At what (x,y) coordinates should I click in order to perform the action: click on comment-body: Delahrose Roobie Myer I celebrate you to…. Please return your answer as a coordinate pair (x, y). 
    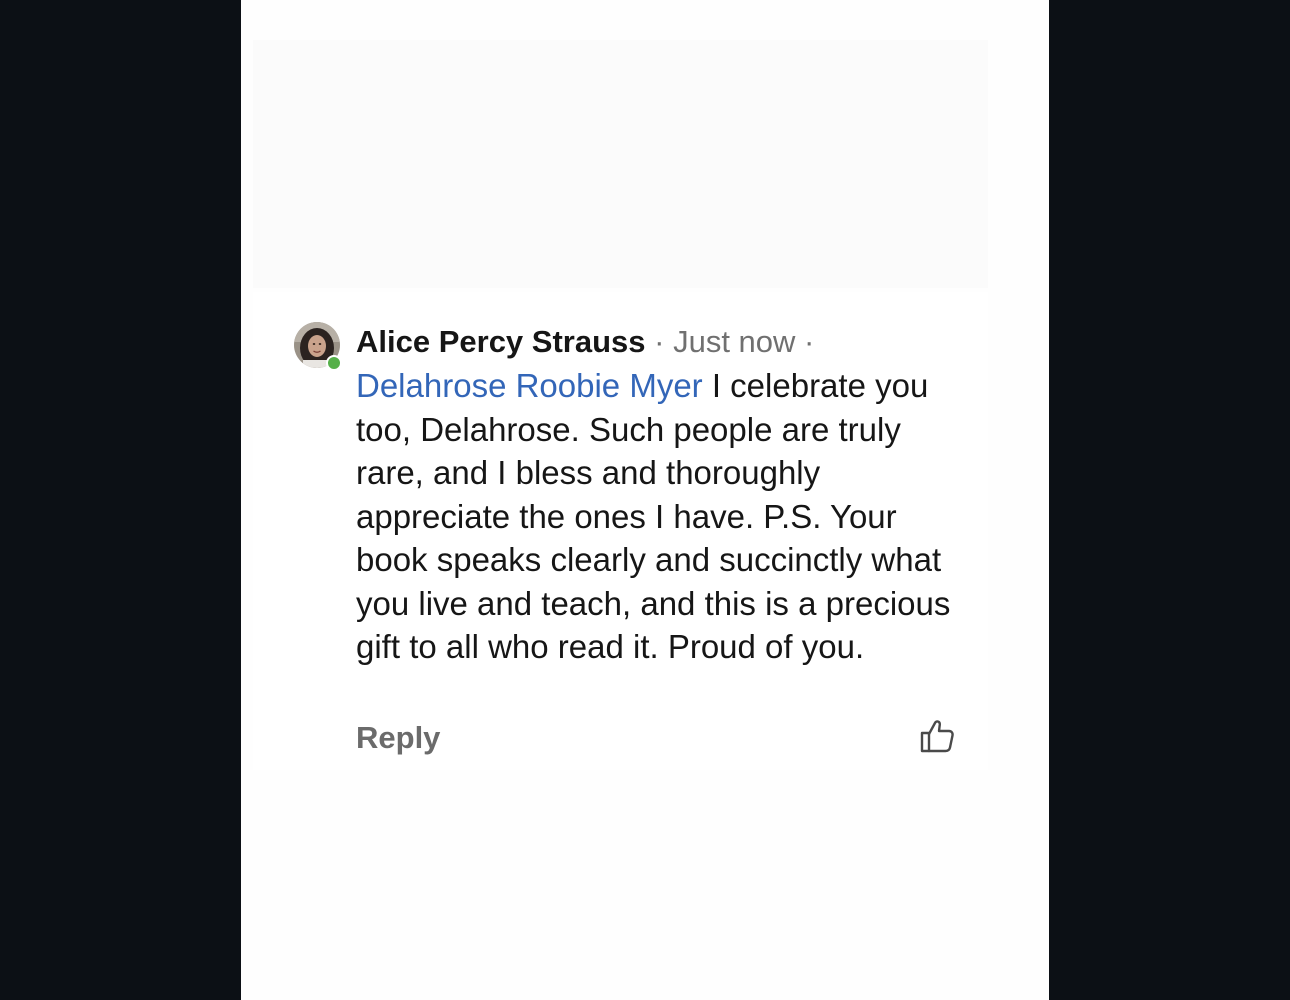
    Looking at the image, I should click on (656, 516).